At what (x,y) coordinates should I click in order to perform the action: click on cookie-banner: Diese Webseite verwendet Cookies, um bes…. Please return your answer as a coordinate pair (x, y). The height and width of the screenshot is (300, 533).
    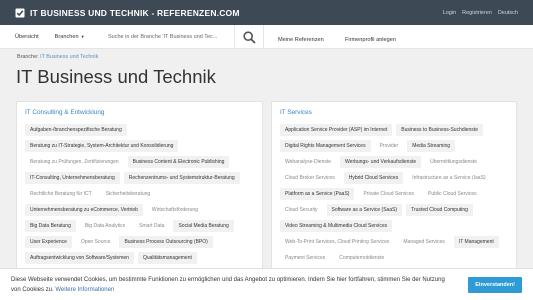
    Looking at the image, I should click on (266, 284).